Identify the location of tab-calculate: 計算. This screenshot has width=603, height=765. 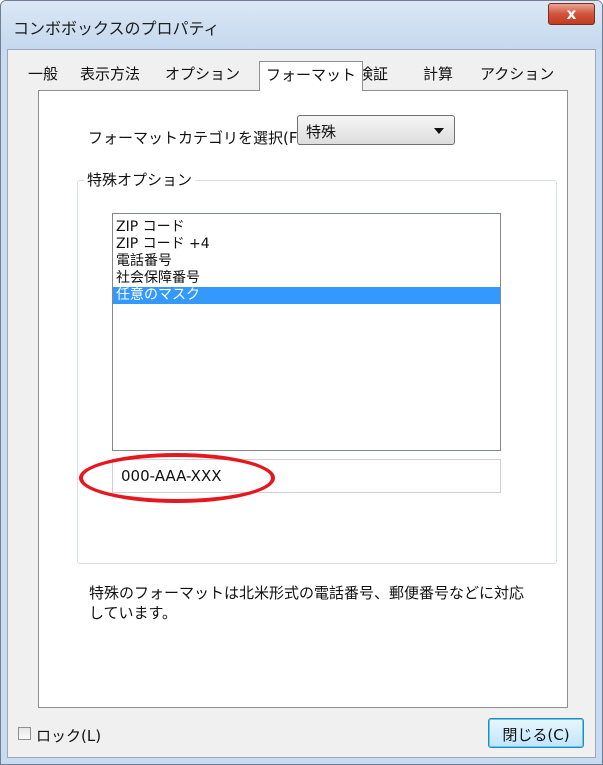
(438, 73).